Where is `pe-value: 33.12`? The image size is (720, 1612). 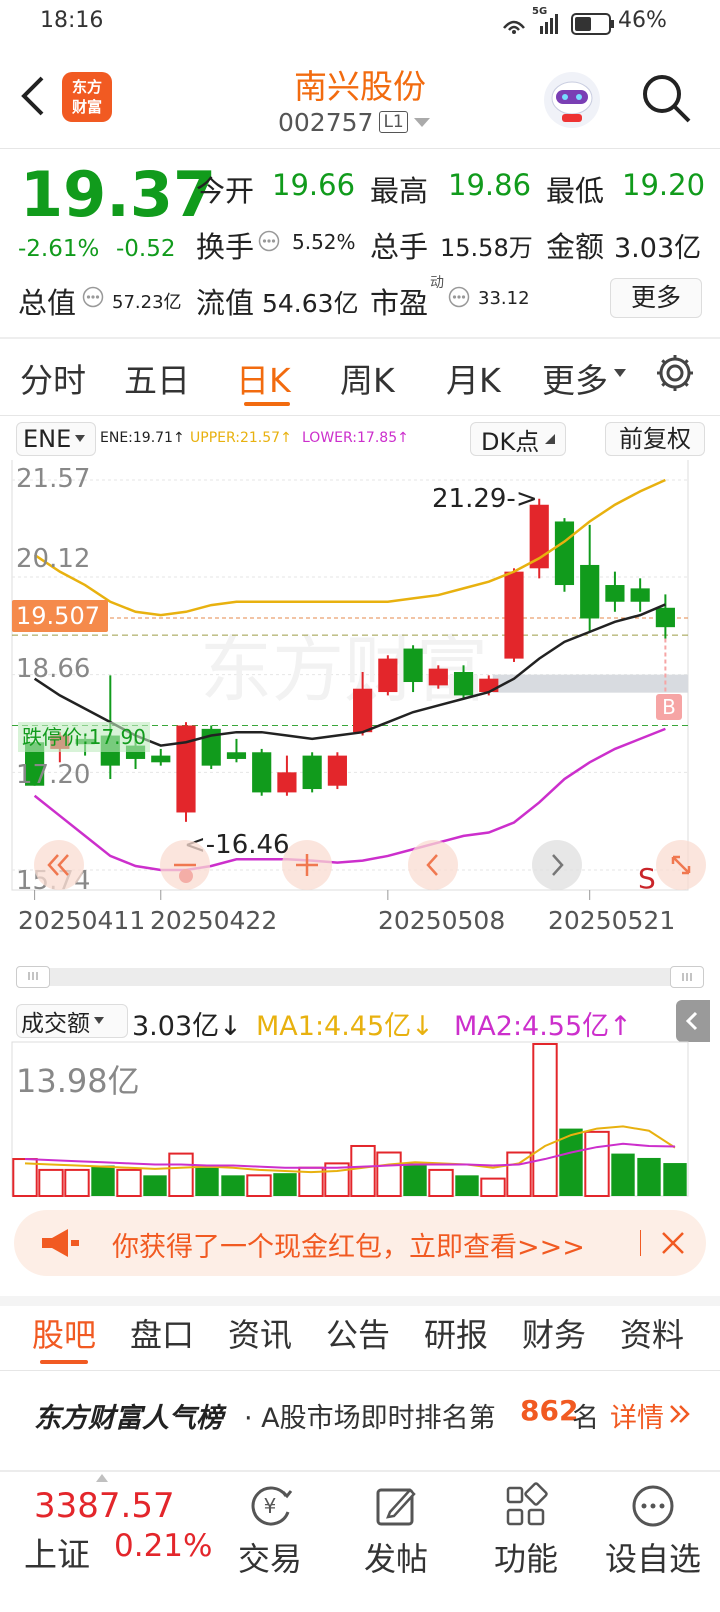
pe-value: 33.12 is located at coordinates (504, 298).